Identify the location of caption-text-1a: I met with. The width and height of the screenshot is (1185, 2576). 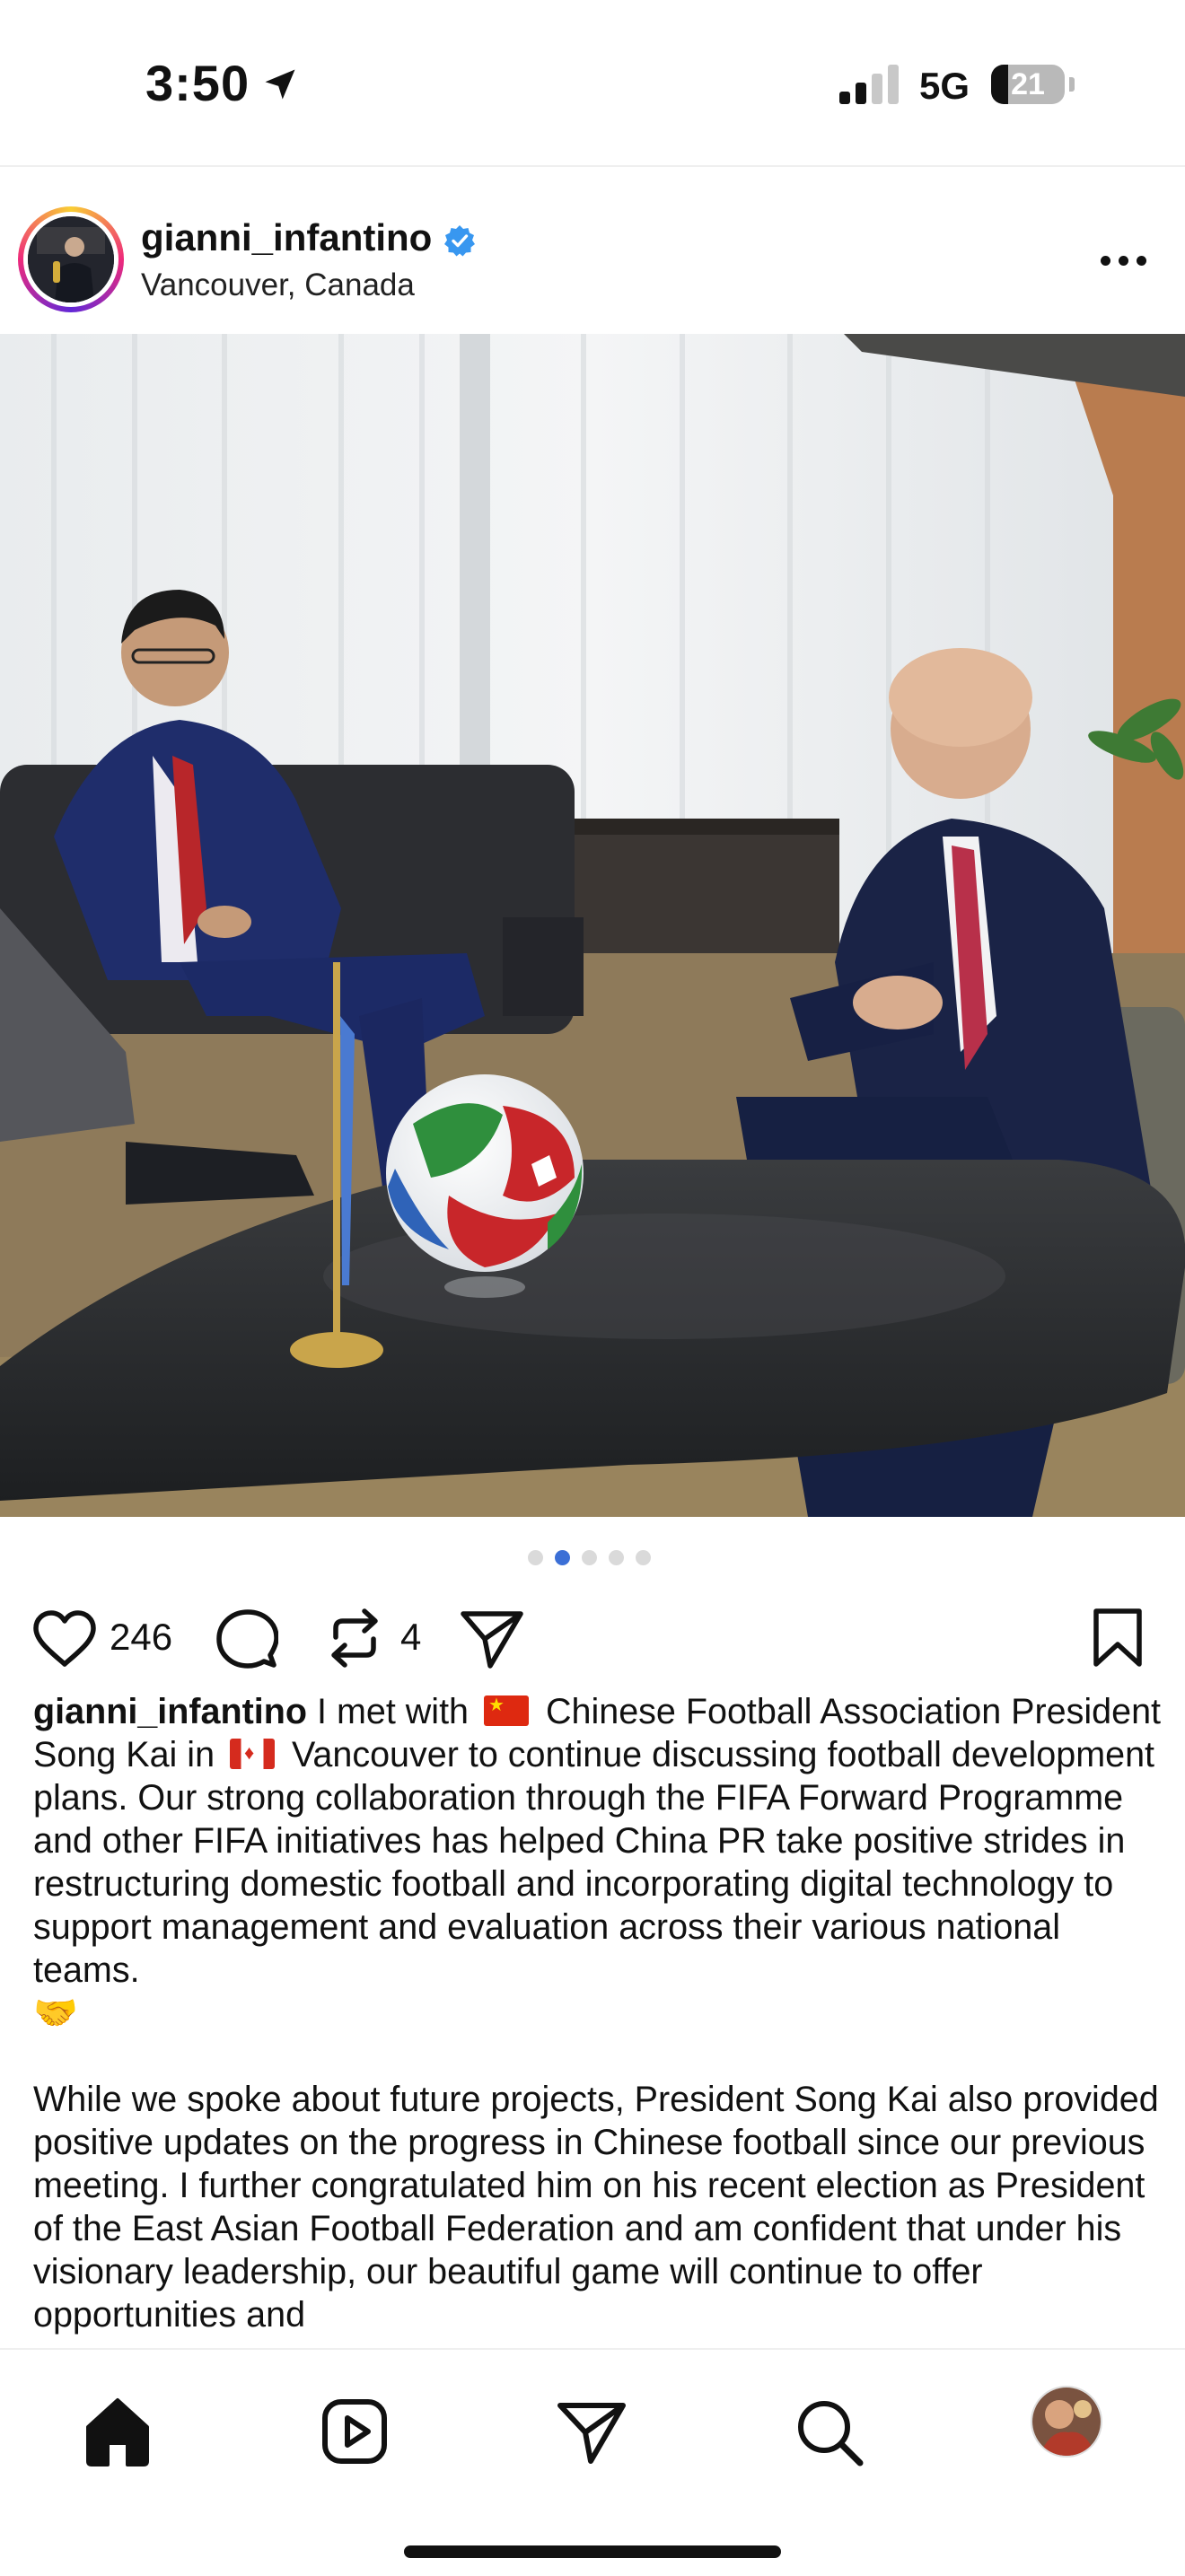
(397, 1711).